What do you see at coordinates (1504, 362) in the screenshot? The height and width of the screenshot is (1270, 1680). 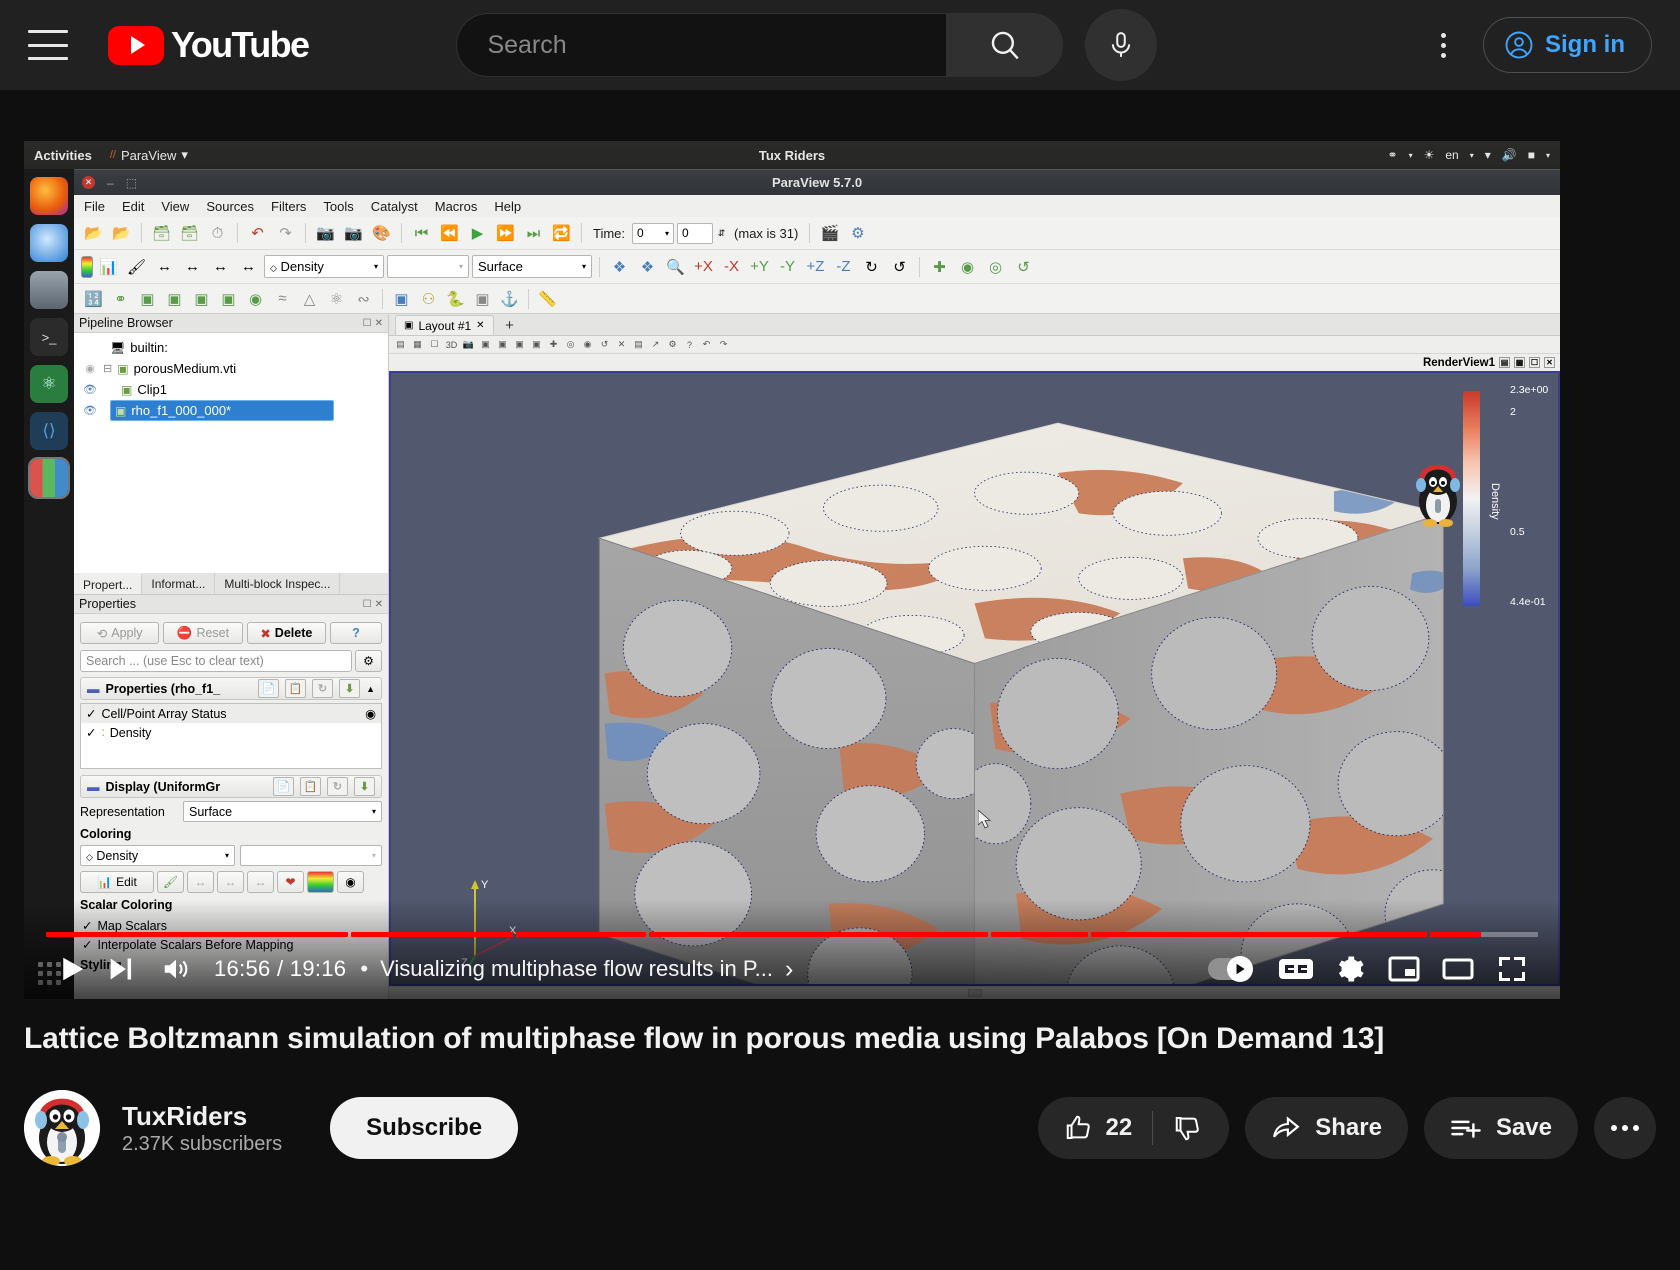 I see `split-h-icon: ▤` at bounding box center [1504, 362].